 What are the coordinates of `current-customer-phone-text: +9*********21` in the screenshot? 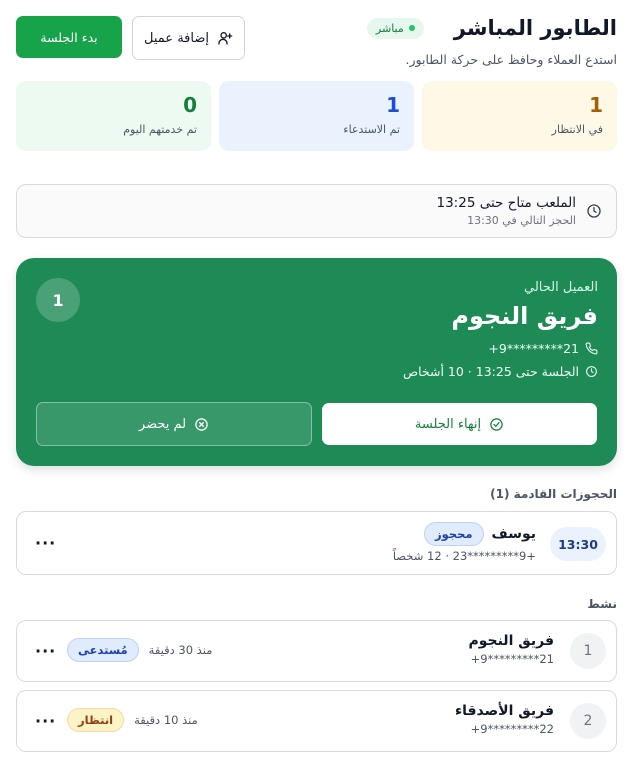 It's located at (533, 348).